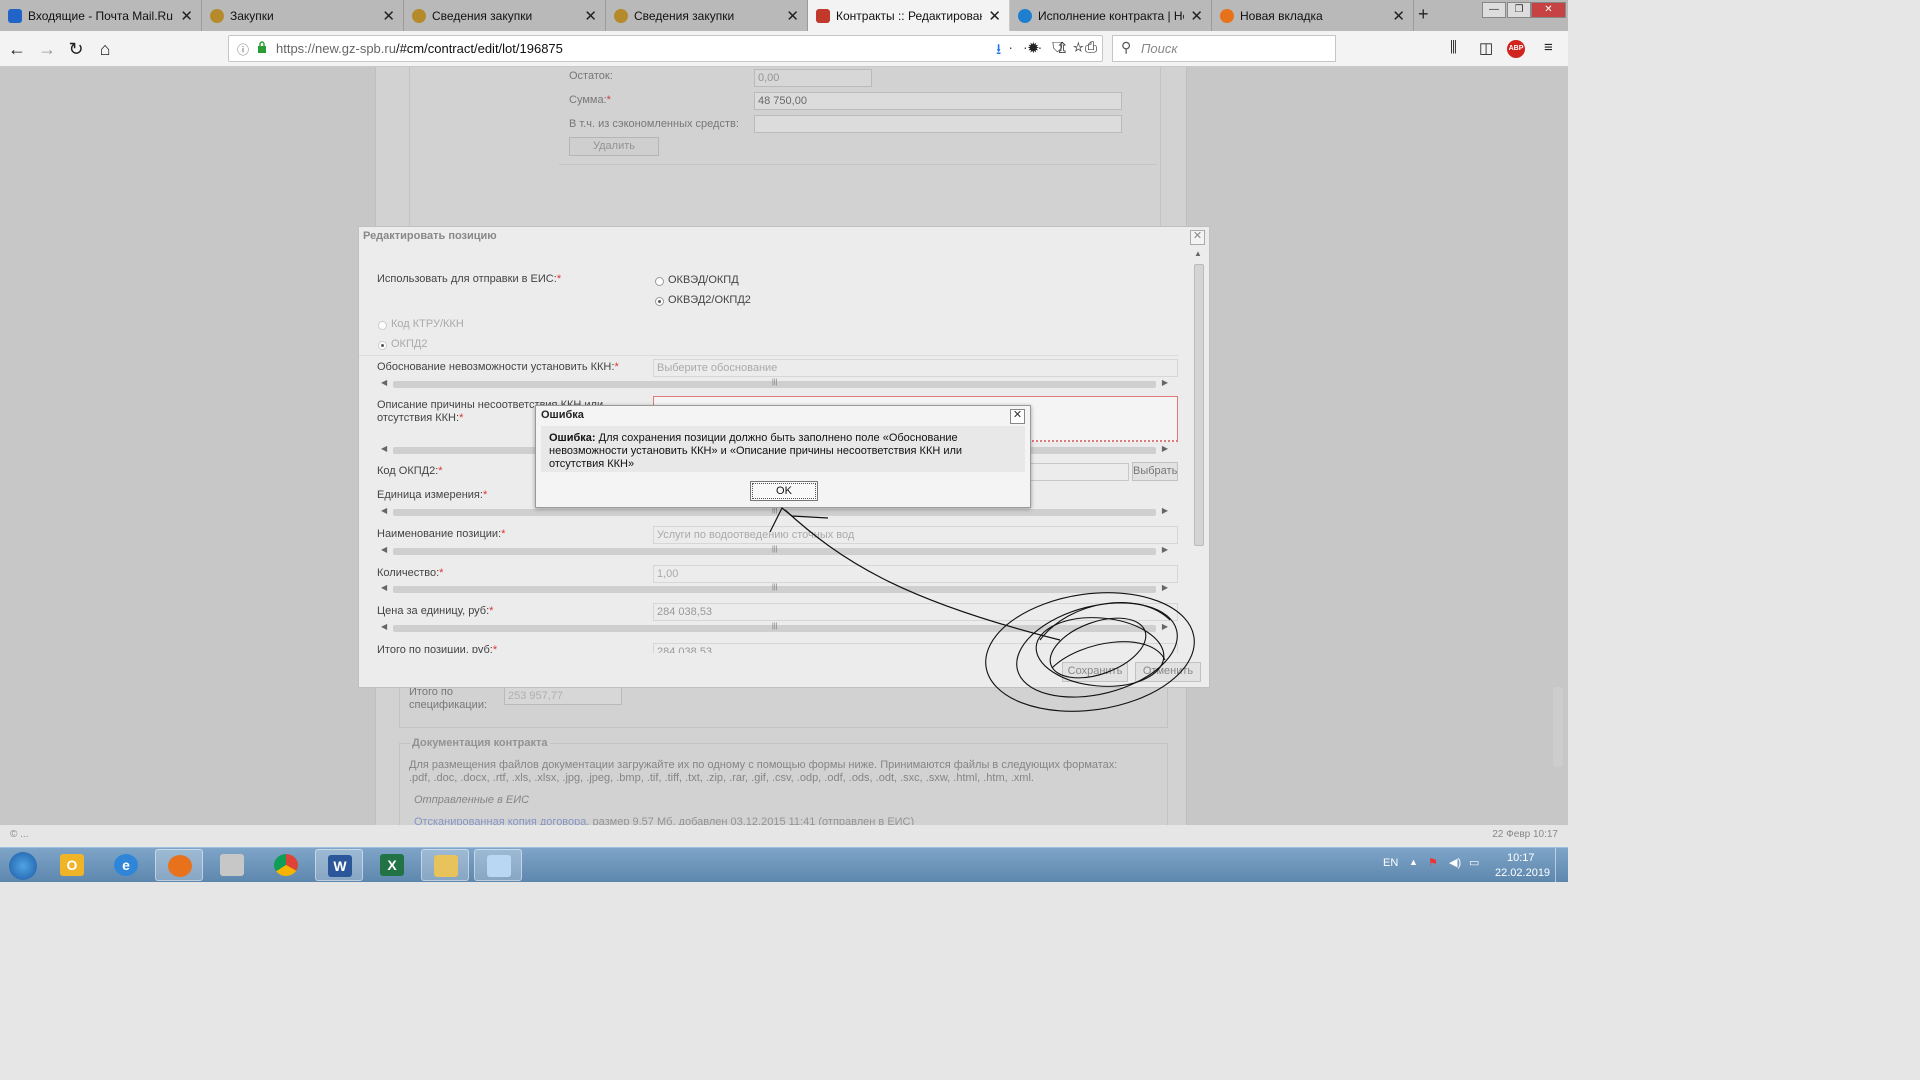 The image size is (1920, 1080). Describe the element at coordinates (1521, 858) in the screenshot. I see `clock-time: 10:17` at that location.